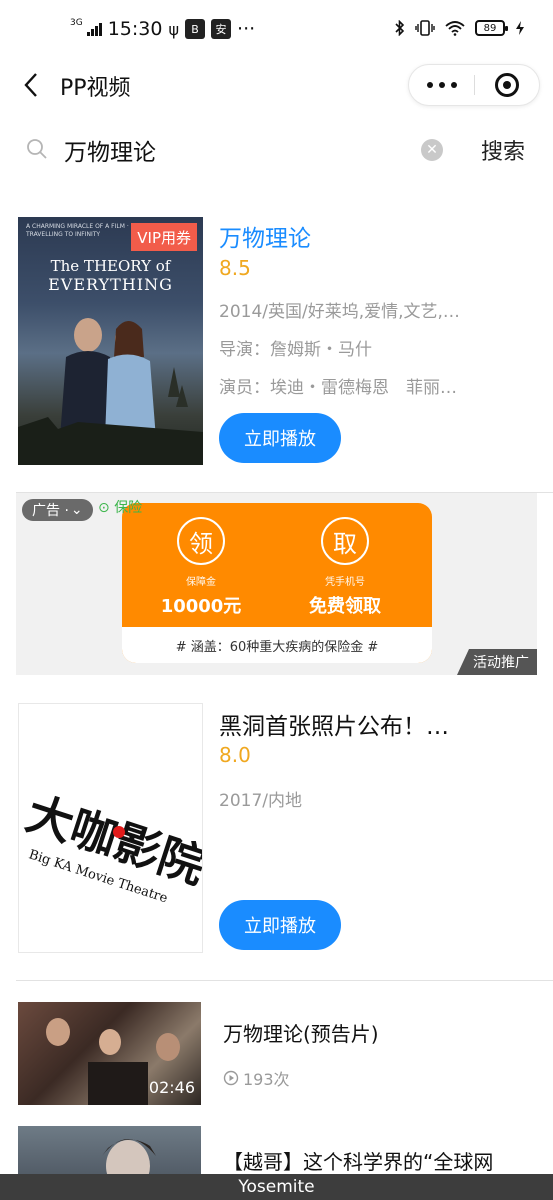 This screenshot has height=1200, width=553. Describe the element at coordinates (425, 28) in the screenshot. I see `vibrate-icon` at that location.